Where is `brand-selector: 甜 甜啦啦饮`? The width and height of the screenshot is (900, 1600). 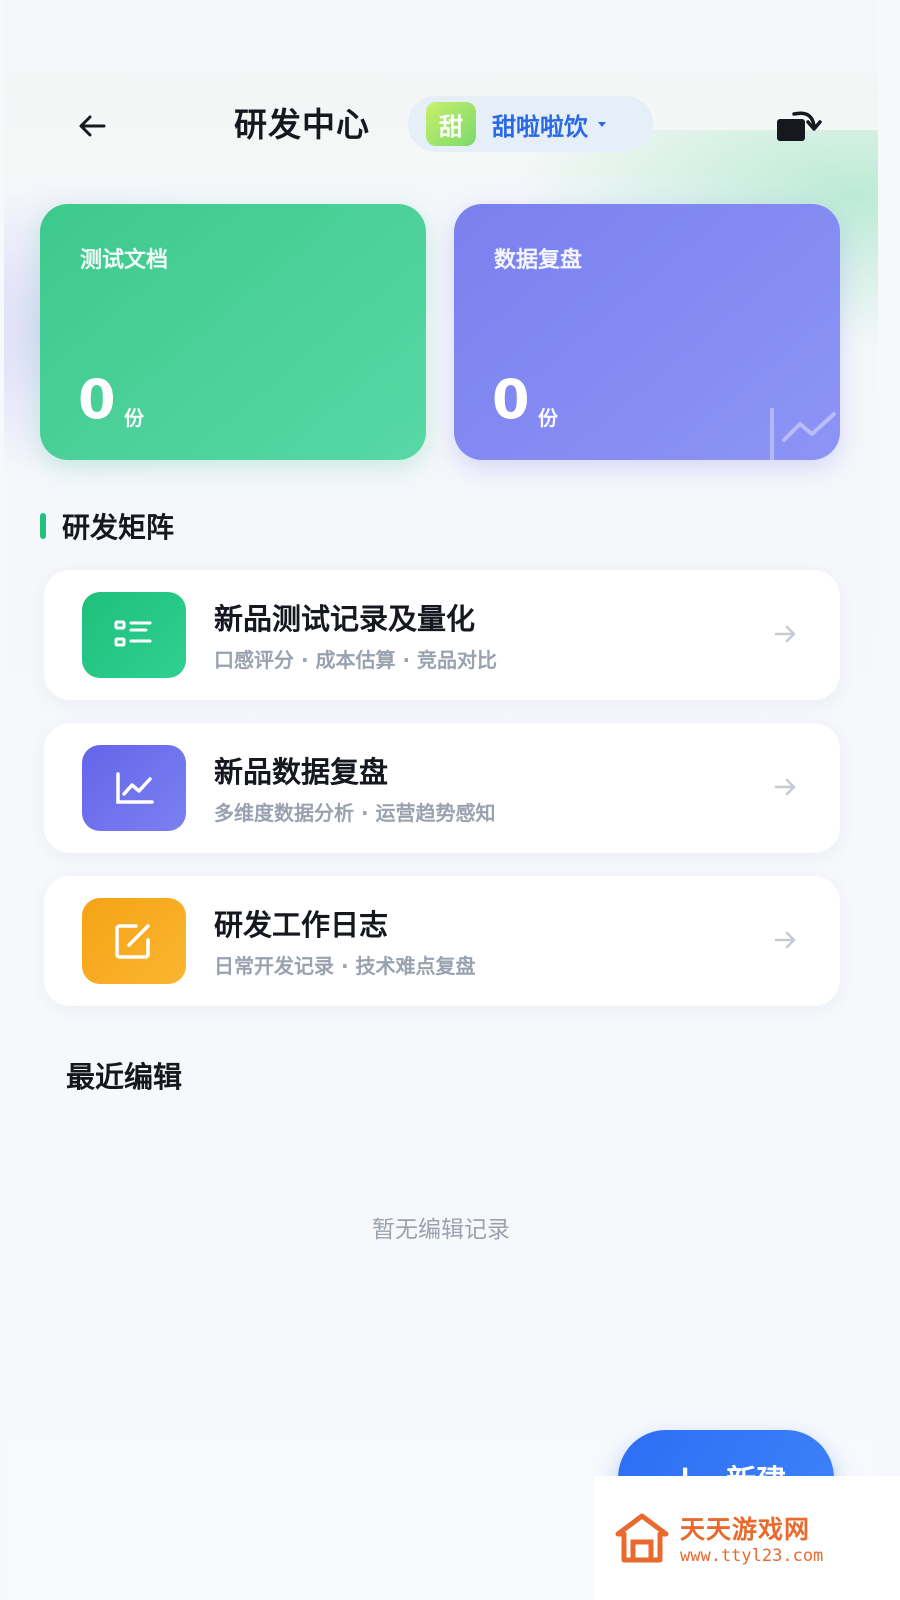
brand-selector: 甜 甜啦啦饮 is located at coordinates (530, 124).